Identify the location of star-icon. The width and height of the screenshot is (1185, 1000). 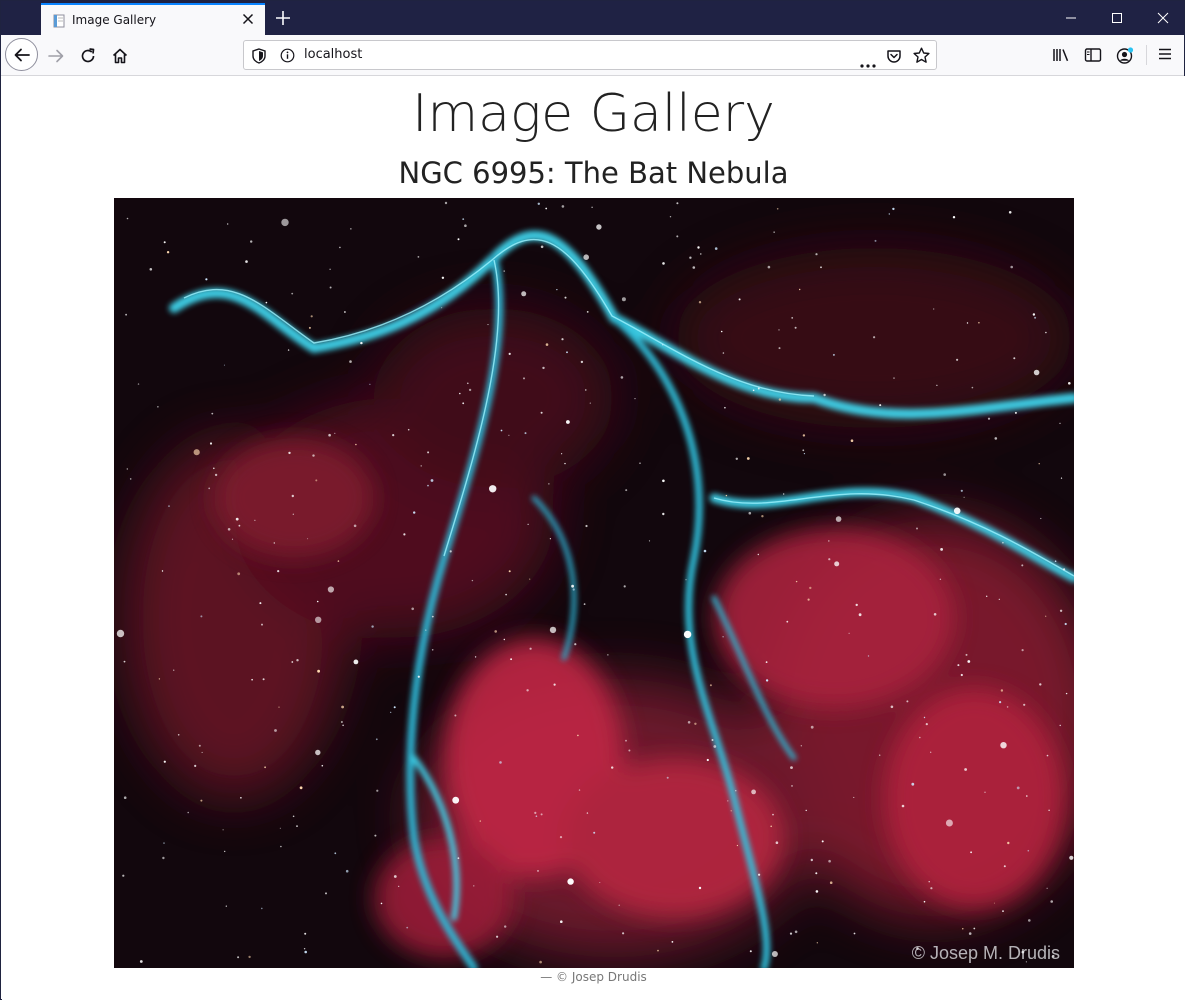
(921, 57).